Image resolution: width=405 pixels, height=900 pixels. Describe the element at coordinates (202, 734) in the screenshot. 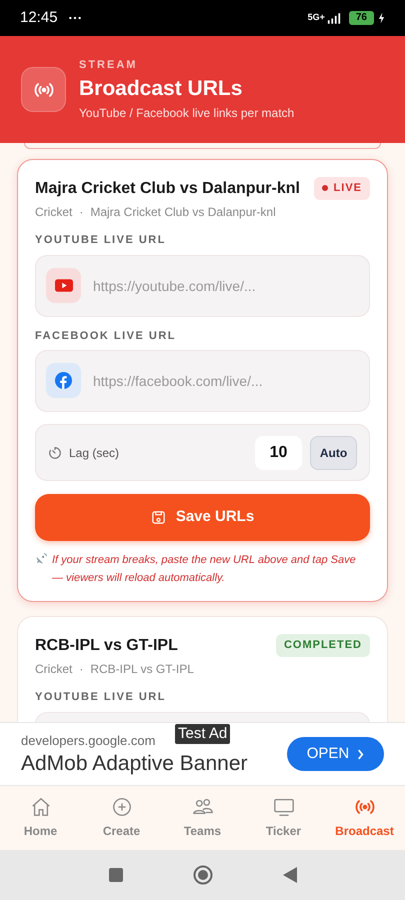

I see `ad-badge: Test Ad` at that location.